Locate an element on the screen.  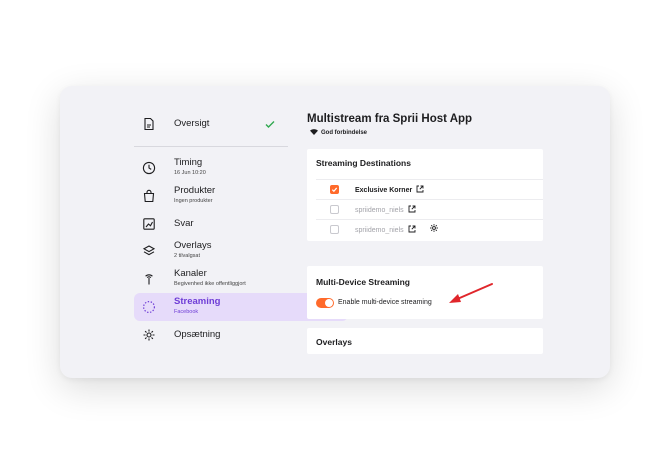
sidebar-item-label: Streaming is located at coordinates (197, 301).